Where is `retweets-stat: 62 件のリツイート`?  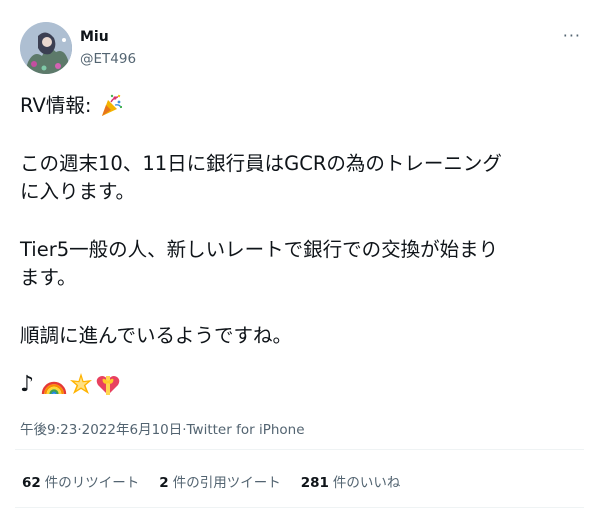 retweets-stat: 62 件のリツイート is located at coordinates (80, 481).